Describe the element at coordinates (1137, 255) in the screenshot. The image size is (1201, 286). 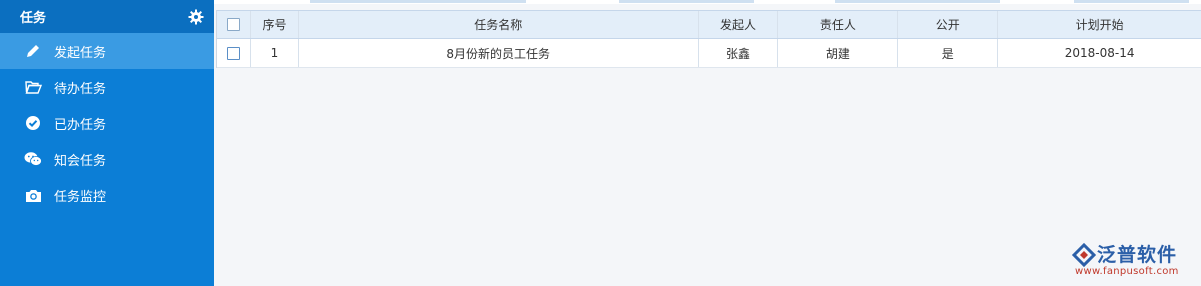
I see `logo-name: 泛普软件` at that location.